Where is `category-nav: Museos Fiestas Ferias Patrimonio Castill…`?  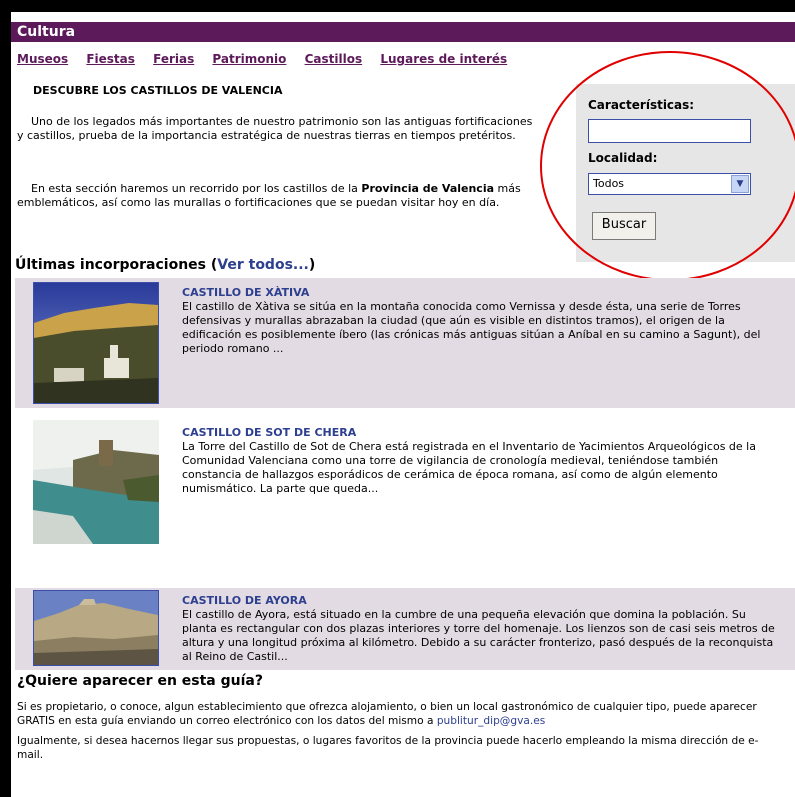
category-nav: Museos Fiestas Ferias Patrimonio Castill… is located at coordinates (269, 59).